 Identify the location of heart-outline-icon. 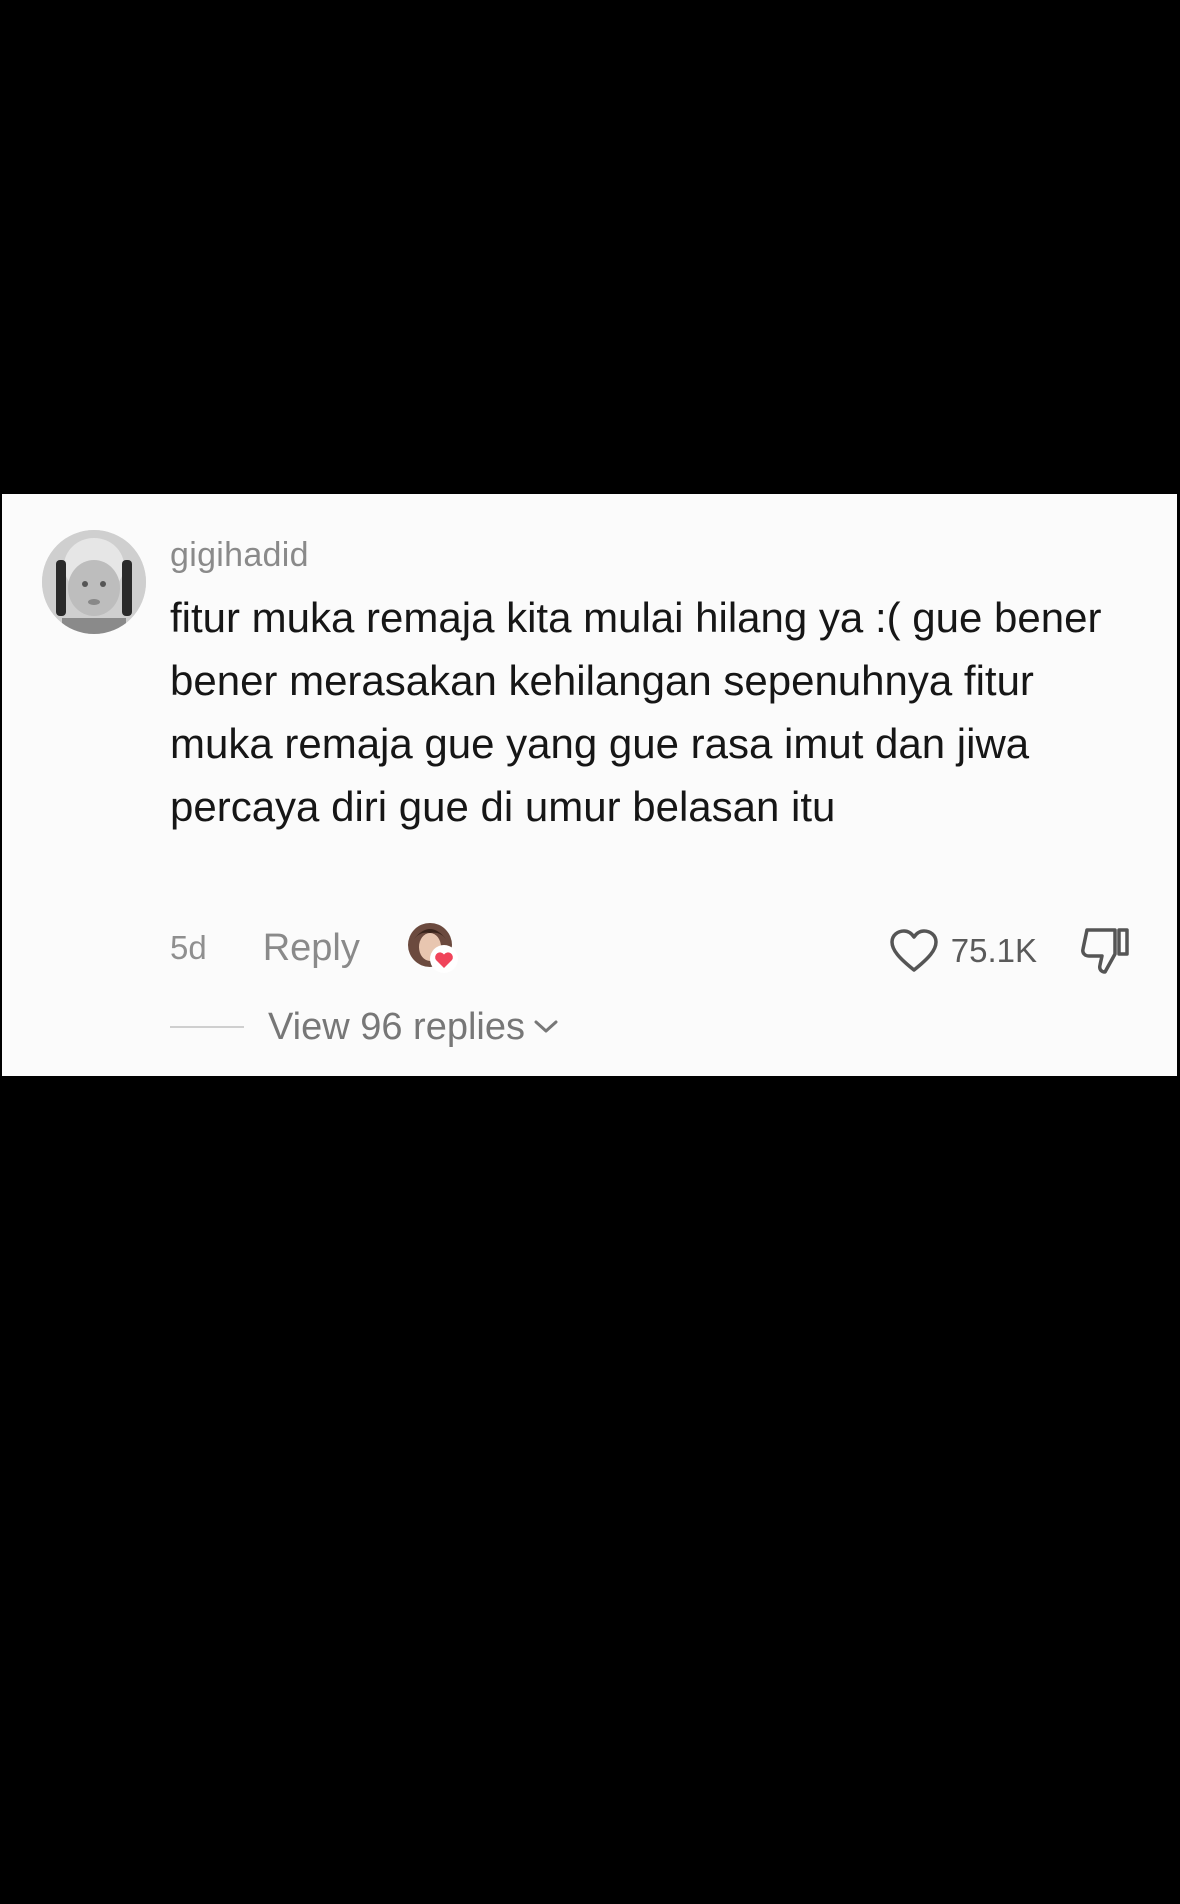
(914, 951).